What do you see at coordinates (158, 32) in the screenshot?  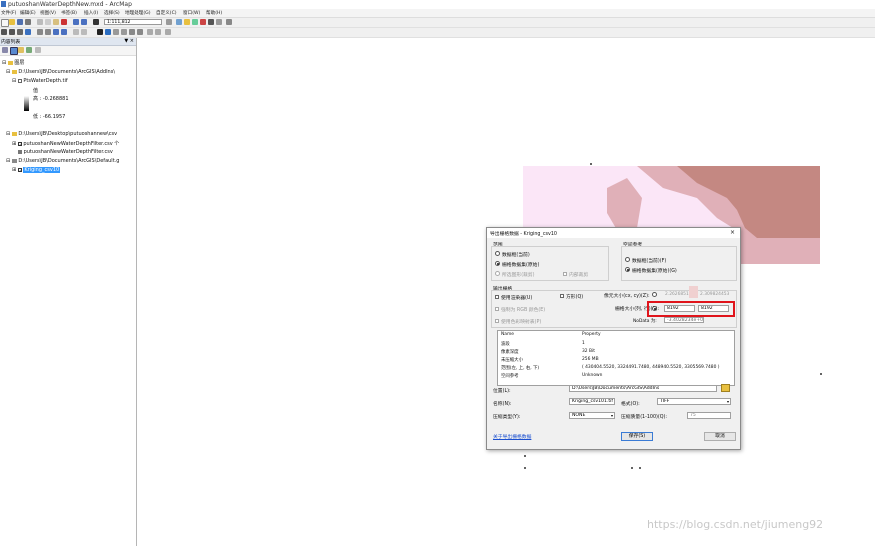 I see `time-slider-icon` at bounding box center [158, 32].